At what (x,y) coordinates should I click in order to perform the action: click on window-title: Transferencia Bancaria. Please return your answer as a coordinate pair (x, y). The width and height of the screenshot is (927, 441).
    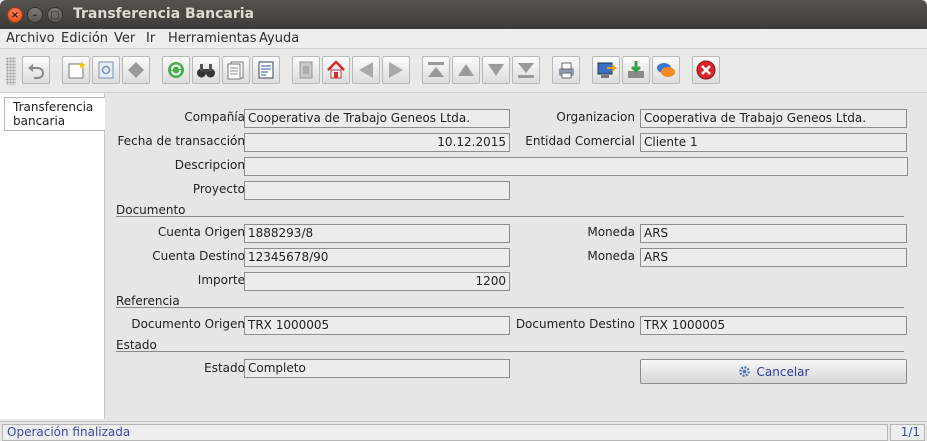
    Looking at the image, I should click on (164, 14).